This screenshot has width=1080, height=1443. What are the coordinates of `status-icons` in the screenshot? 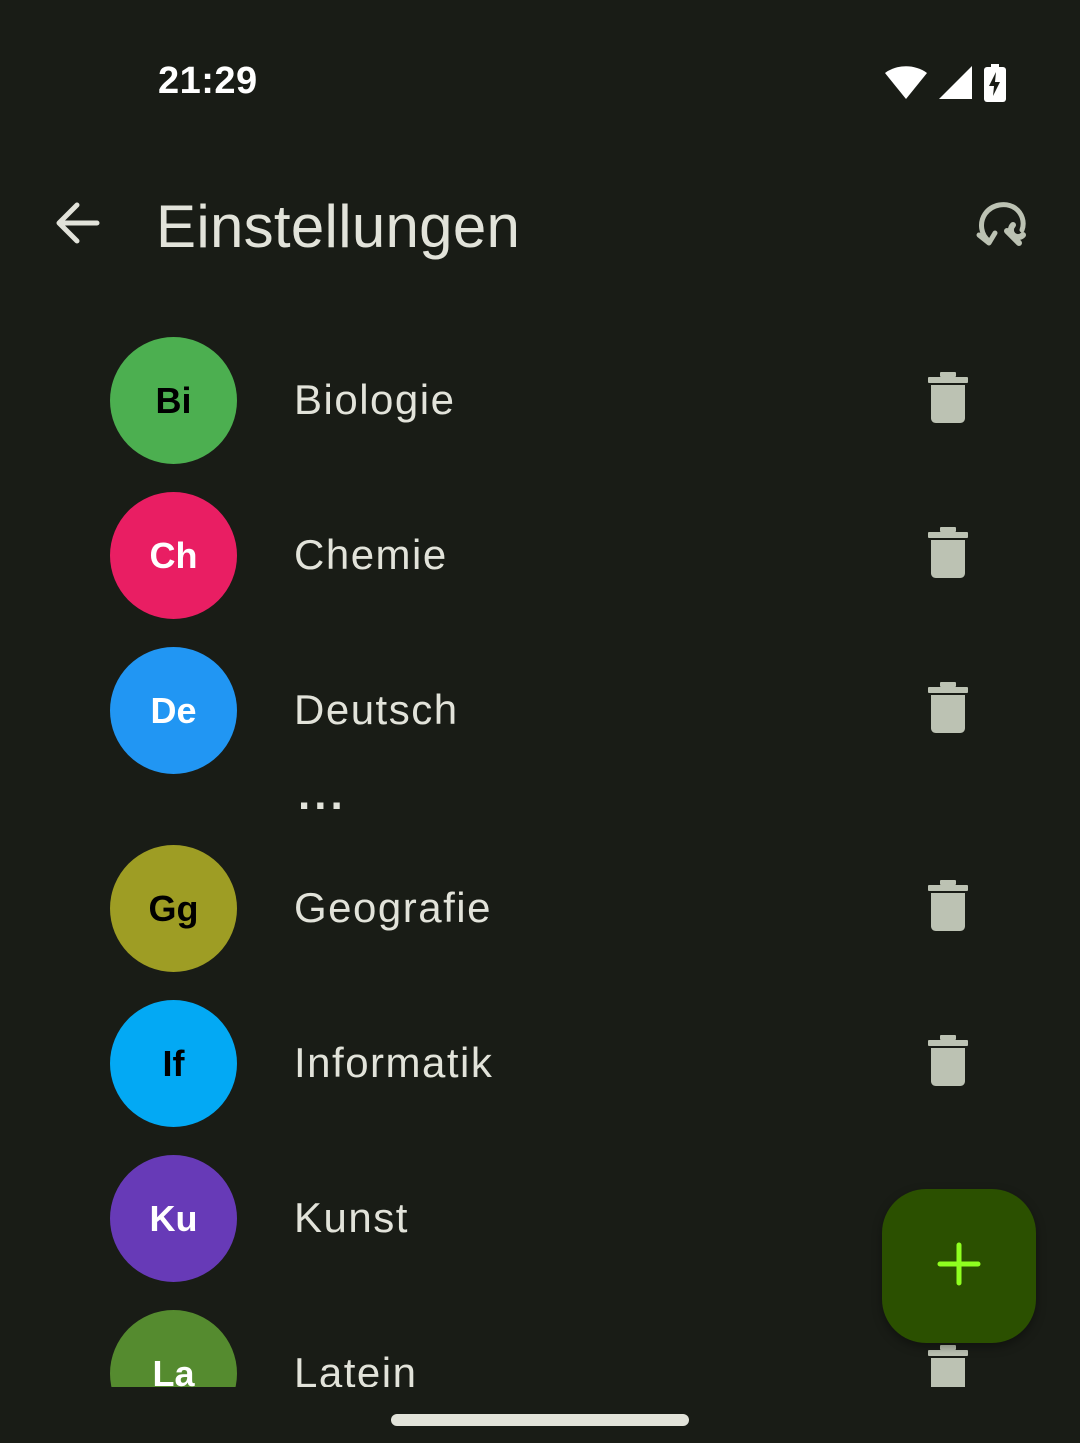 It's located at (945, 83).